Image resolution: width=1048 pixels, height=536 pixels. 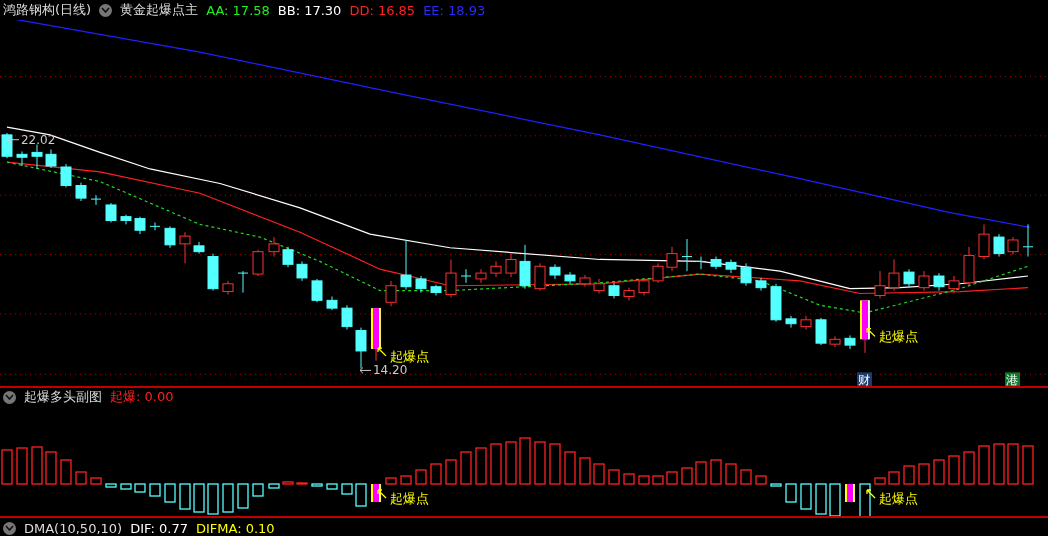 What do you see at coordinates (159, 10) in the screenshot?
I see `indicator-name: 黄金起爆点主` at bounding box center [159, 10].